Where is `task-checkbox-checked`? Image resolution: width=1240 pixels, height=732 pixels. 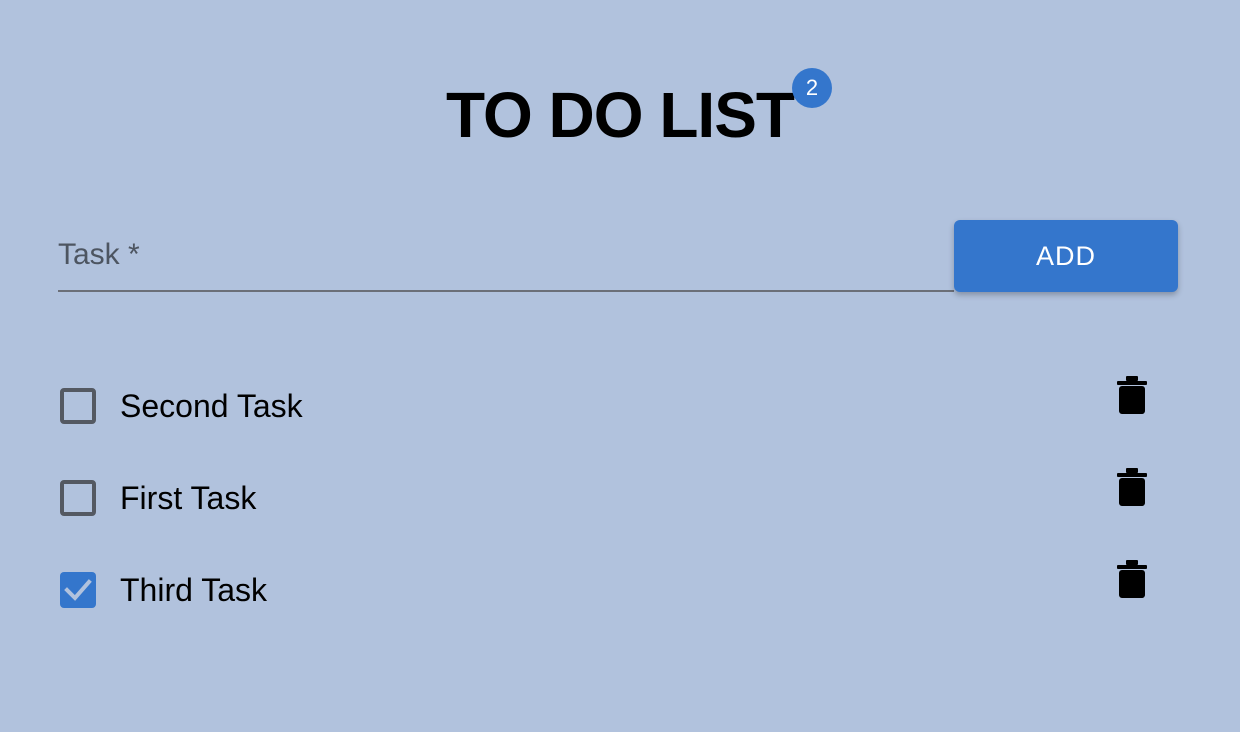
task-checkbox-checked is located at coordinates (78, 590).